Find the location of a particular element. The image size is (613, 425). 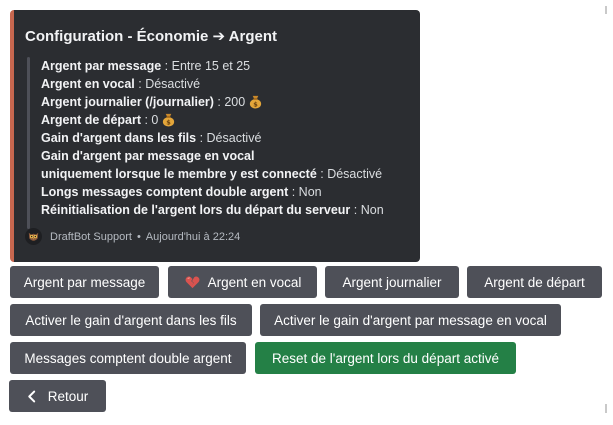

button-label: Argent en vocal is located at coordinates (254, 282).